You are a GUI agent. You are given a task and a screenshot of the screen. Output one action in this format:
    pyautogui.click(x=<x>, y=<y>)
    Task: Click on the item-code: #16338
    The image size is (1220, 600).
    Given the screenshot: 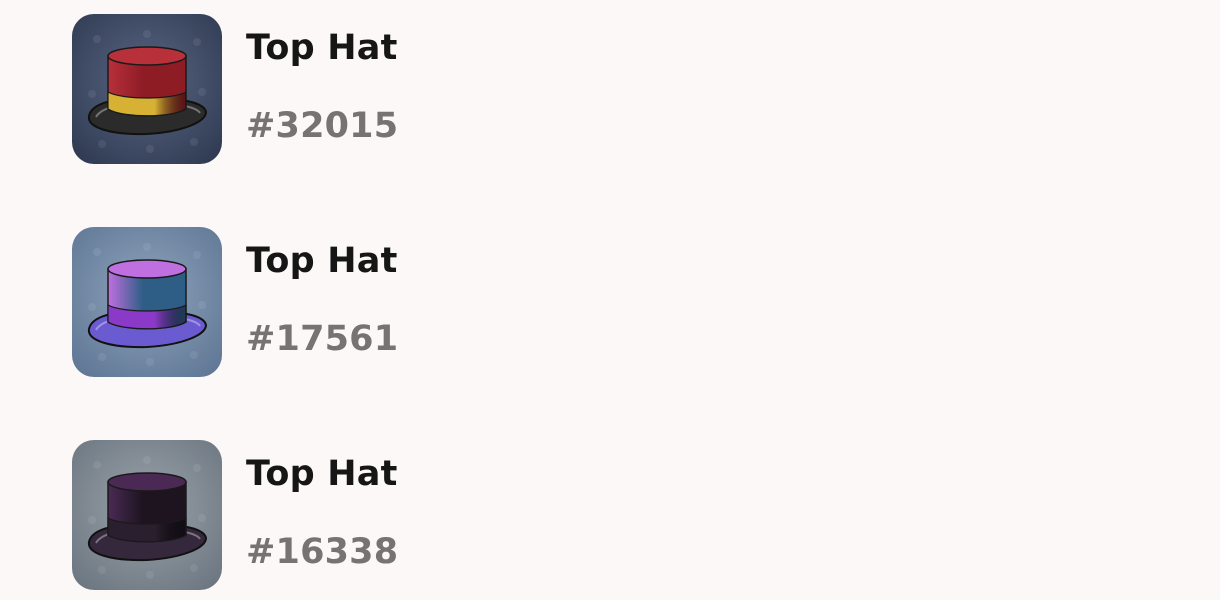 What is the action you would take?
    pyautogui.click(x=322, y=552)
    